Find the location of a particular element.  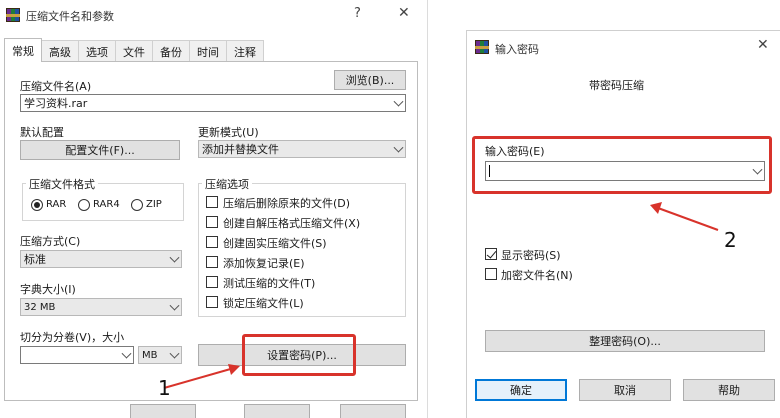

default-profile-label: 默认配置 is located at coordinates (42, 132).